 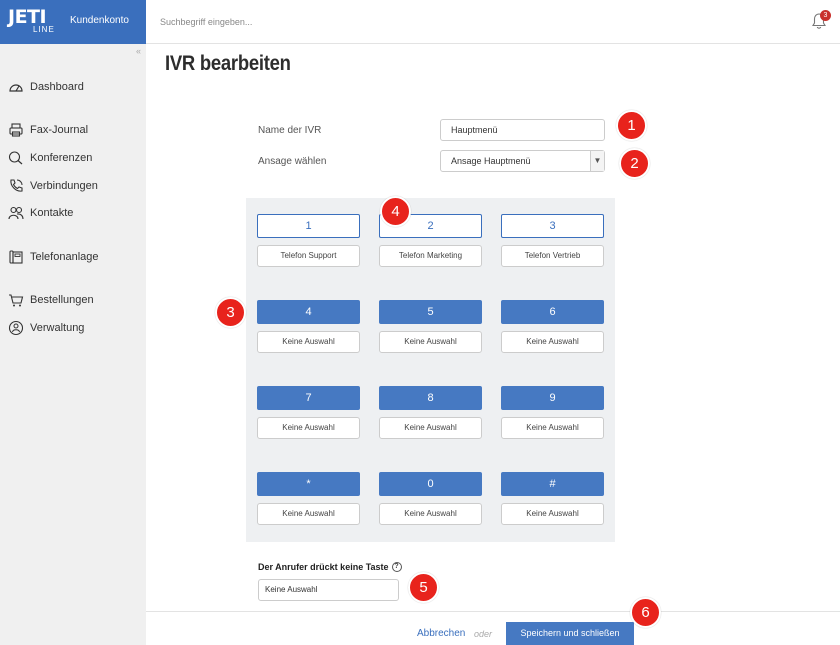 I want to click on annotation-marker-5: 5, so click(x=423, y=587).